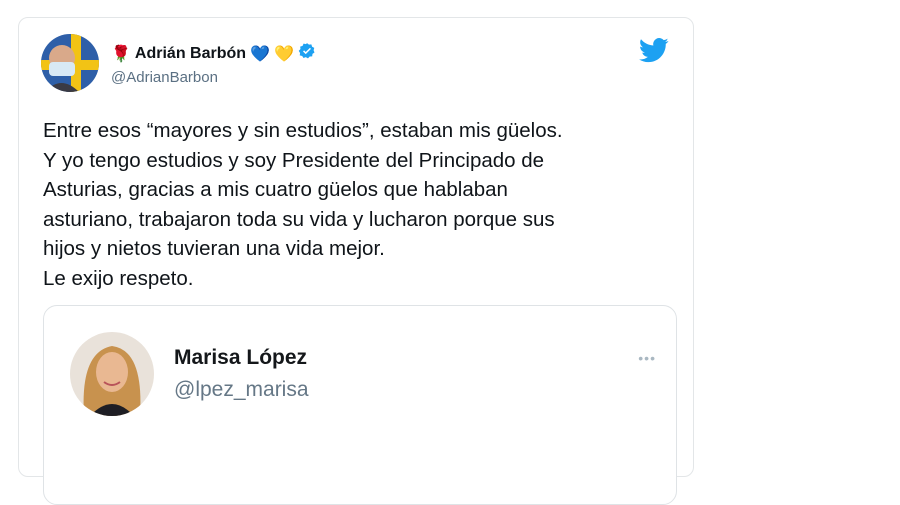  Describe the element at coordinates (121, 54) in the screenshot. I see `rose-emoji: 🌹` at that location.